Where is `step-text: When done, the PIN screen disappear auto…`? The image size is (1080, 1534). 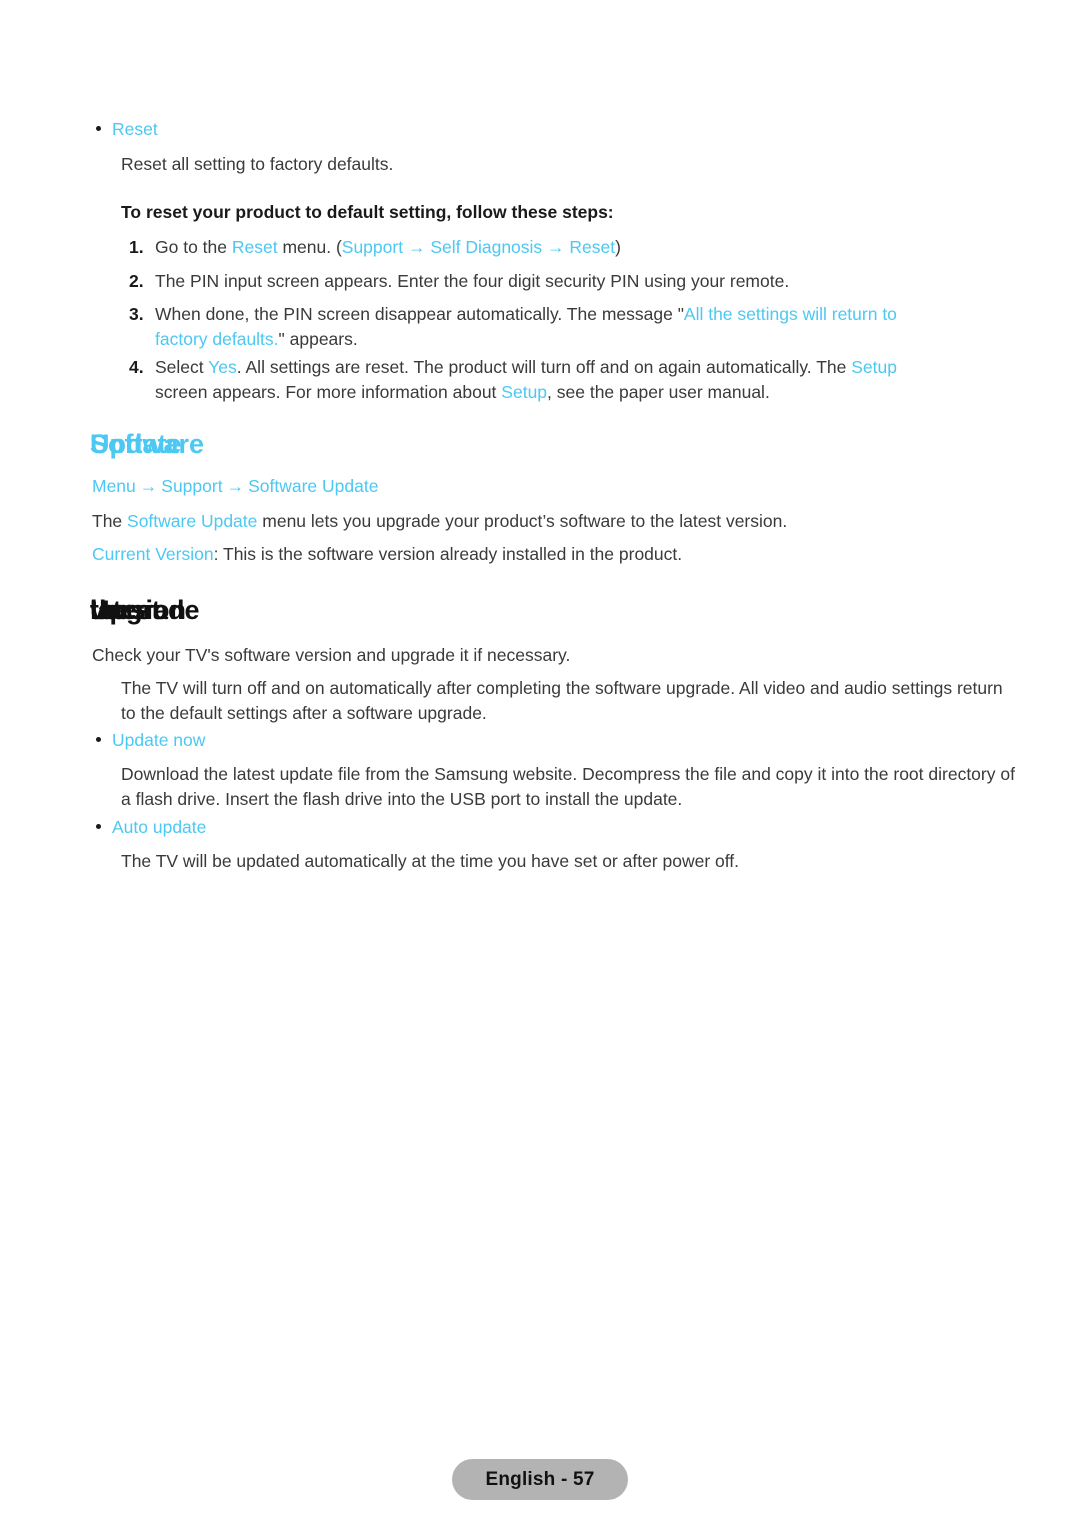
step-text: When done, the PIN screen disappear auto… is located at coordinates (544, 327).